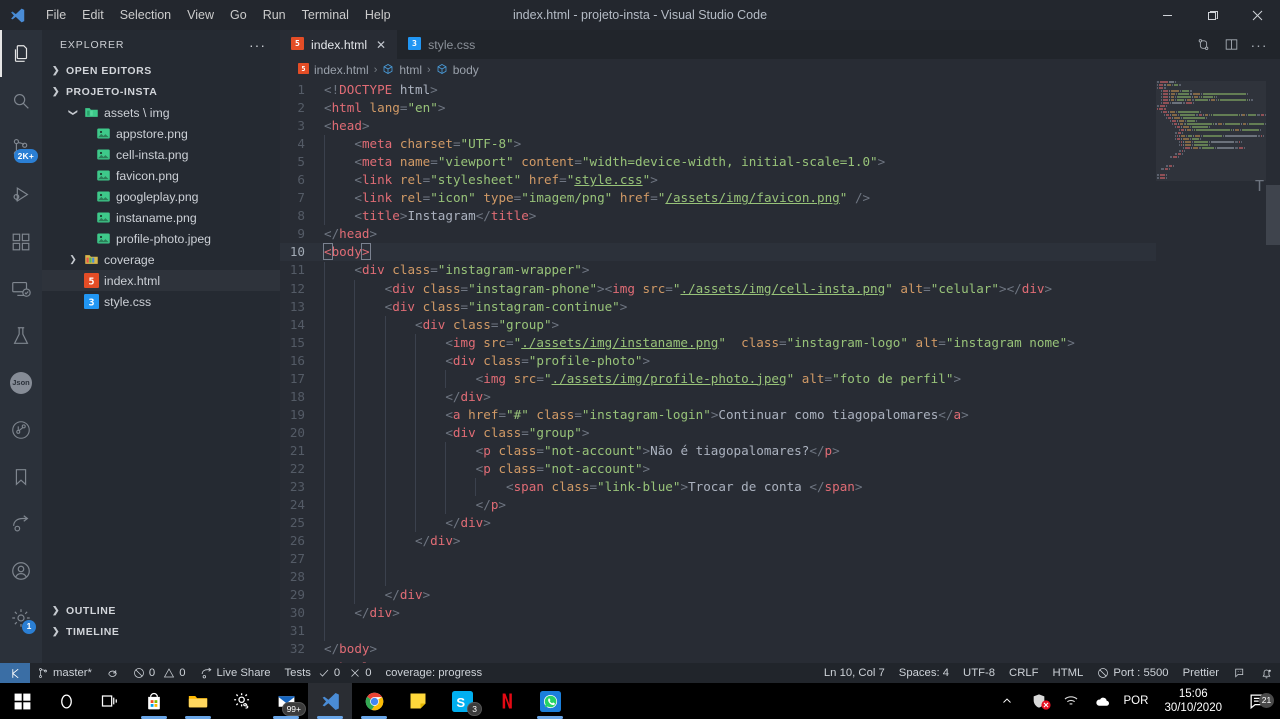 This screenshot has width=1280, height=719. I want to click on whatsapp-button, so click(550, 701).